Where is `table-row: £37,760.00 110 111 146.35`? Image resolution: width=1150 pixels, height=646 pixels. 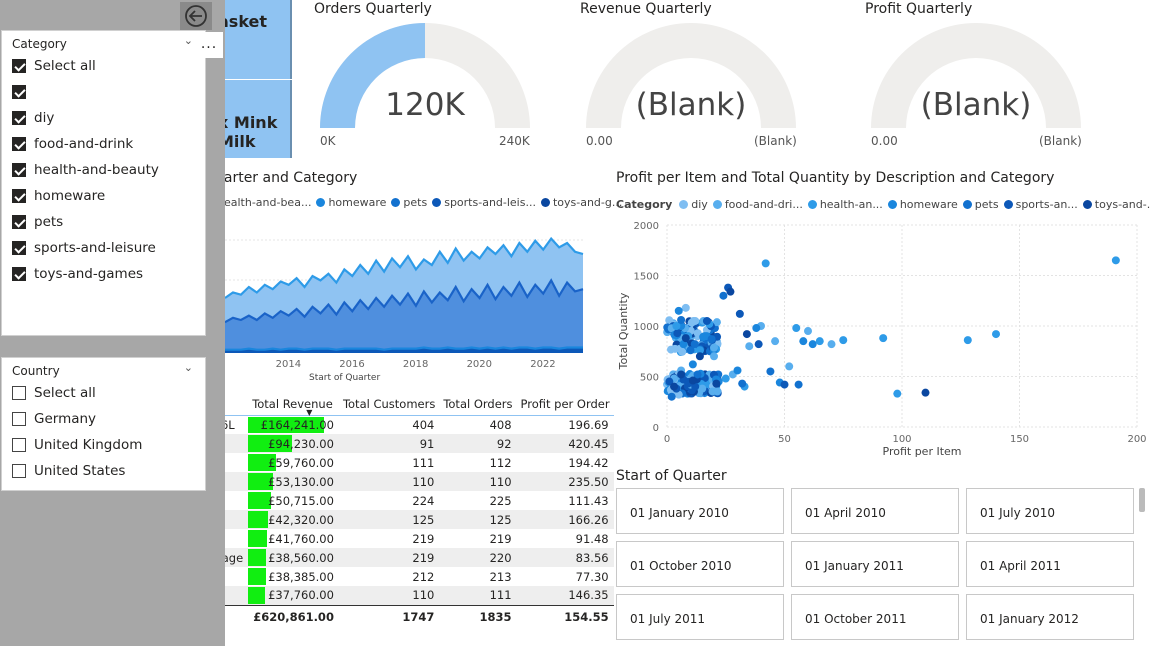 table-row: £37,760.00 110 111 146.35 is located at coordinates (409, 595).